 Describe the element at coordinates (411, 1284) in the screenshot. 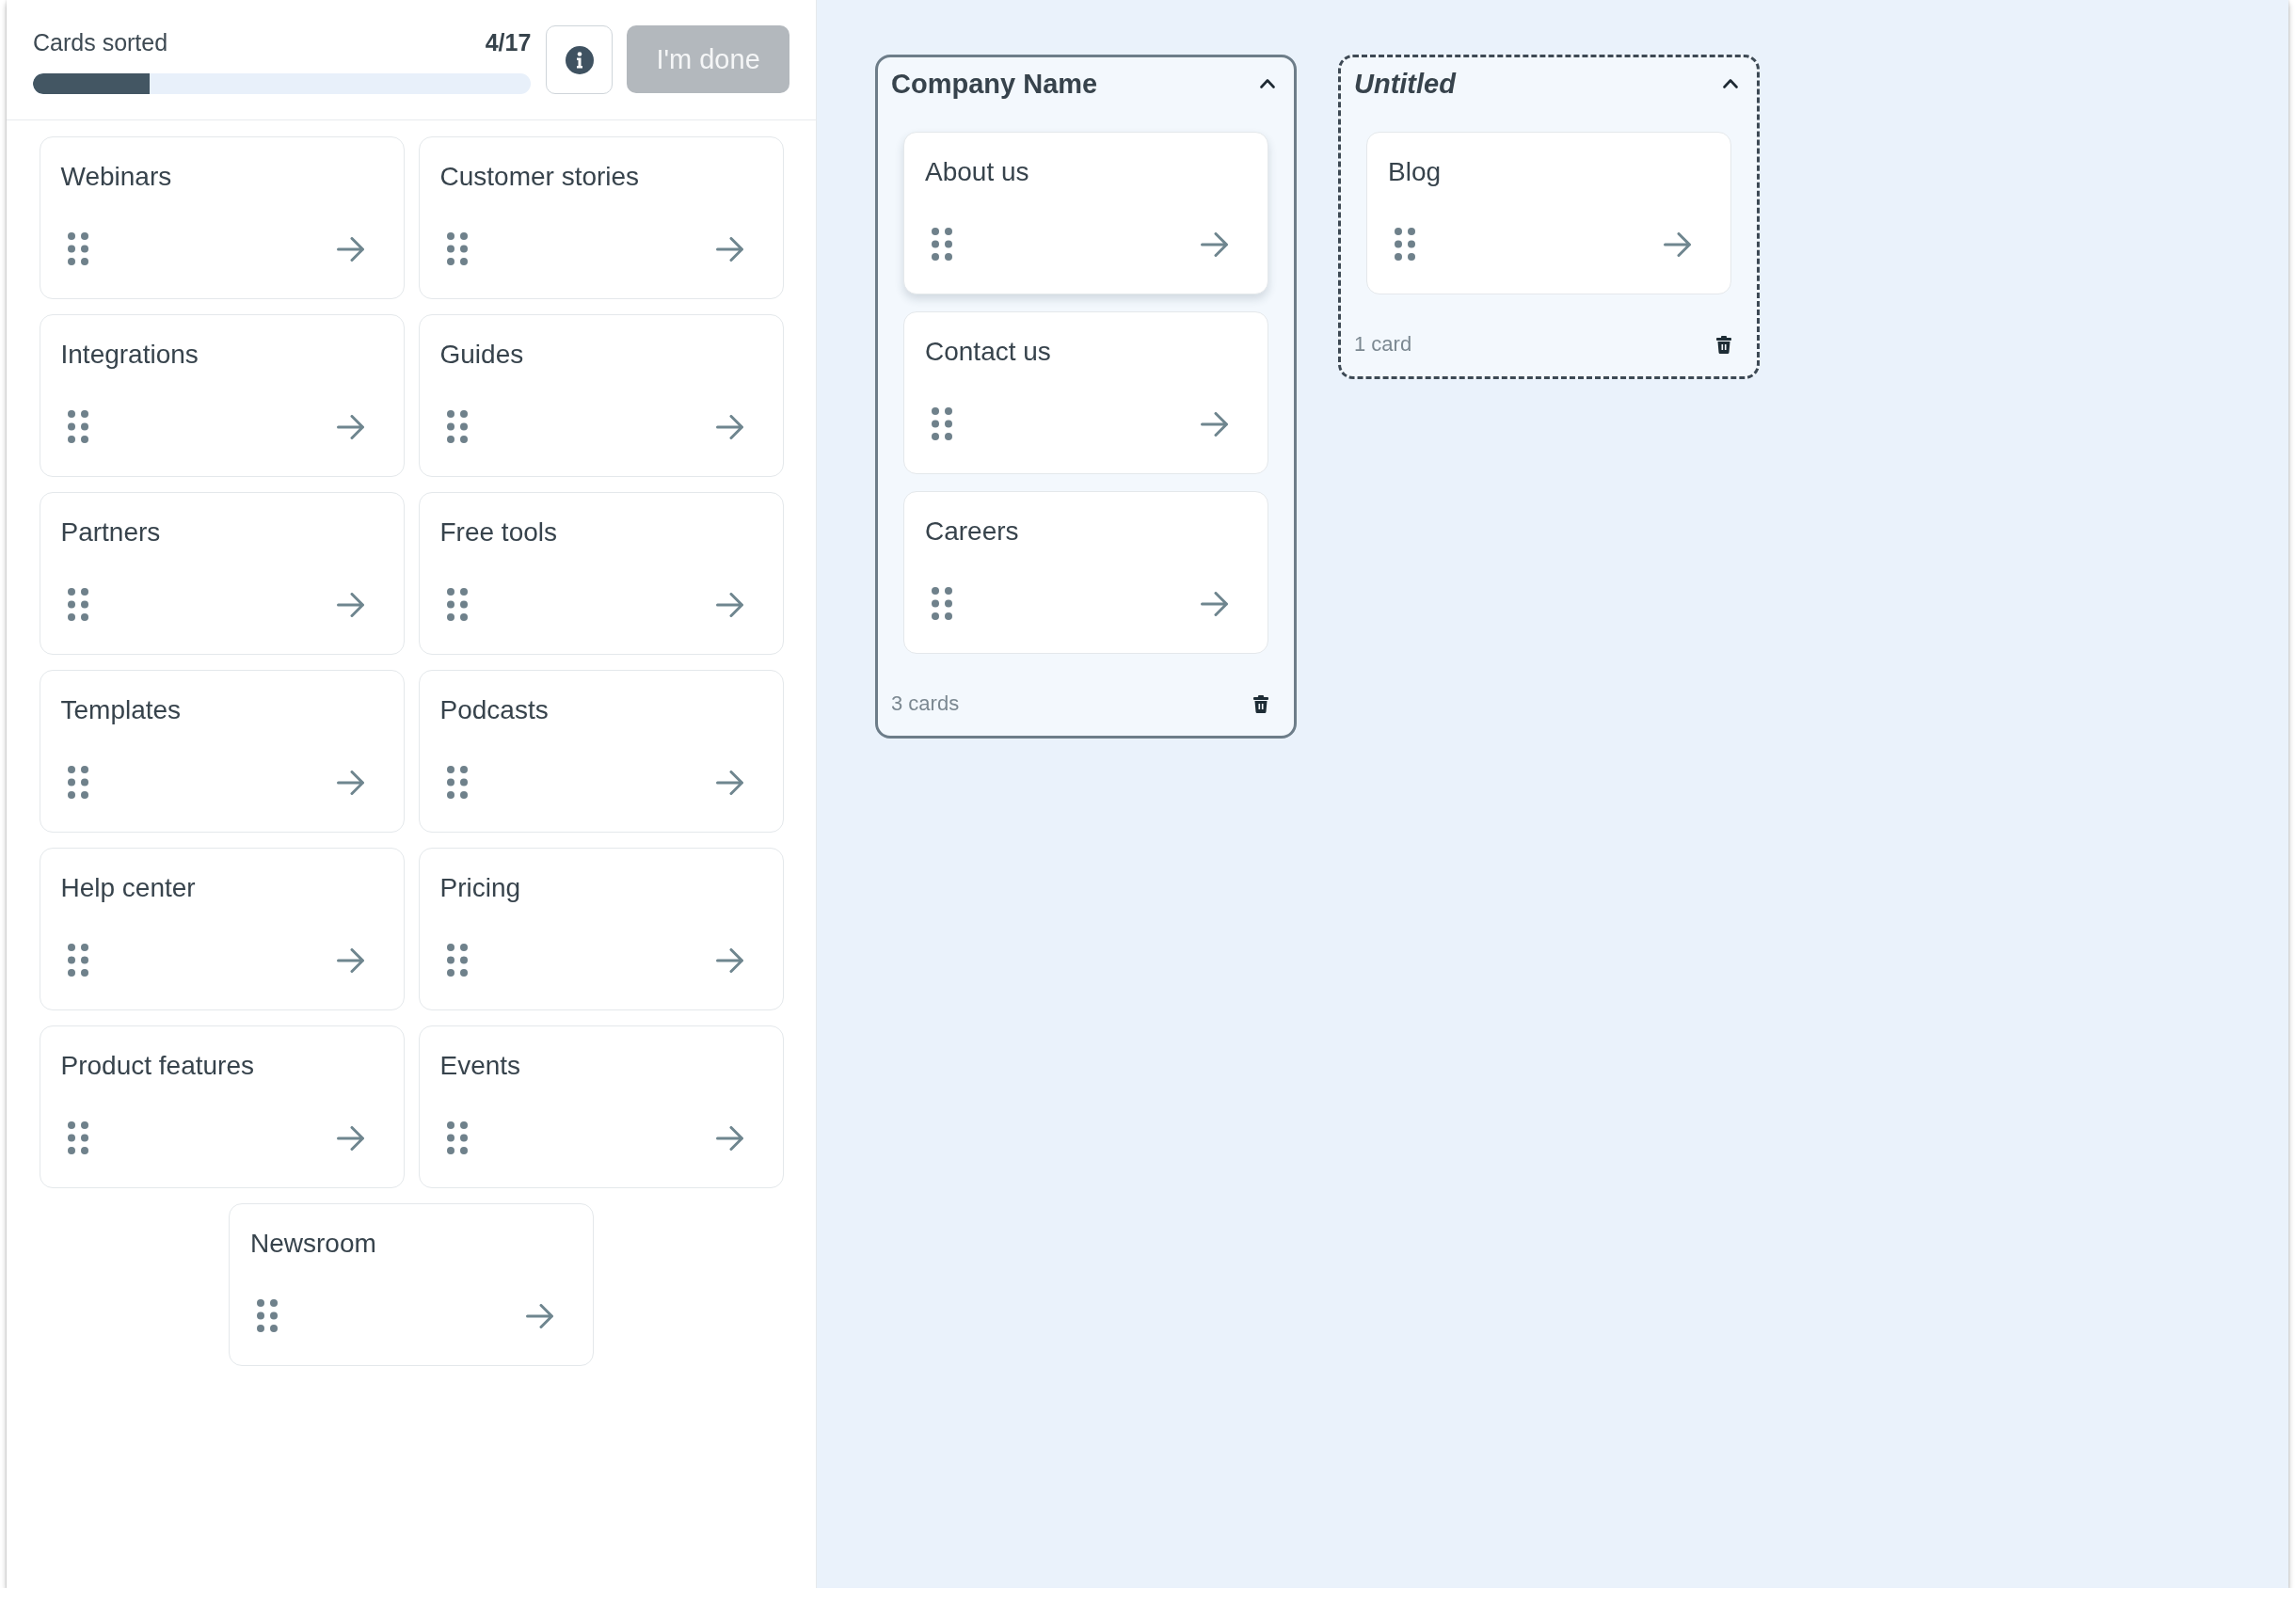

I see `sort-card: Newsroom` at that location.